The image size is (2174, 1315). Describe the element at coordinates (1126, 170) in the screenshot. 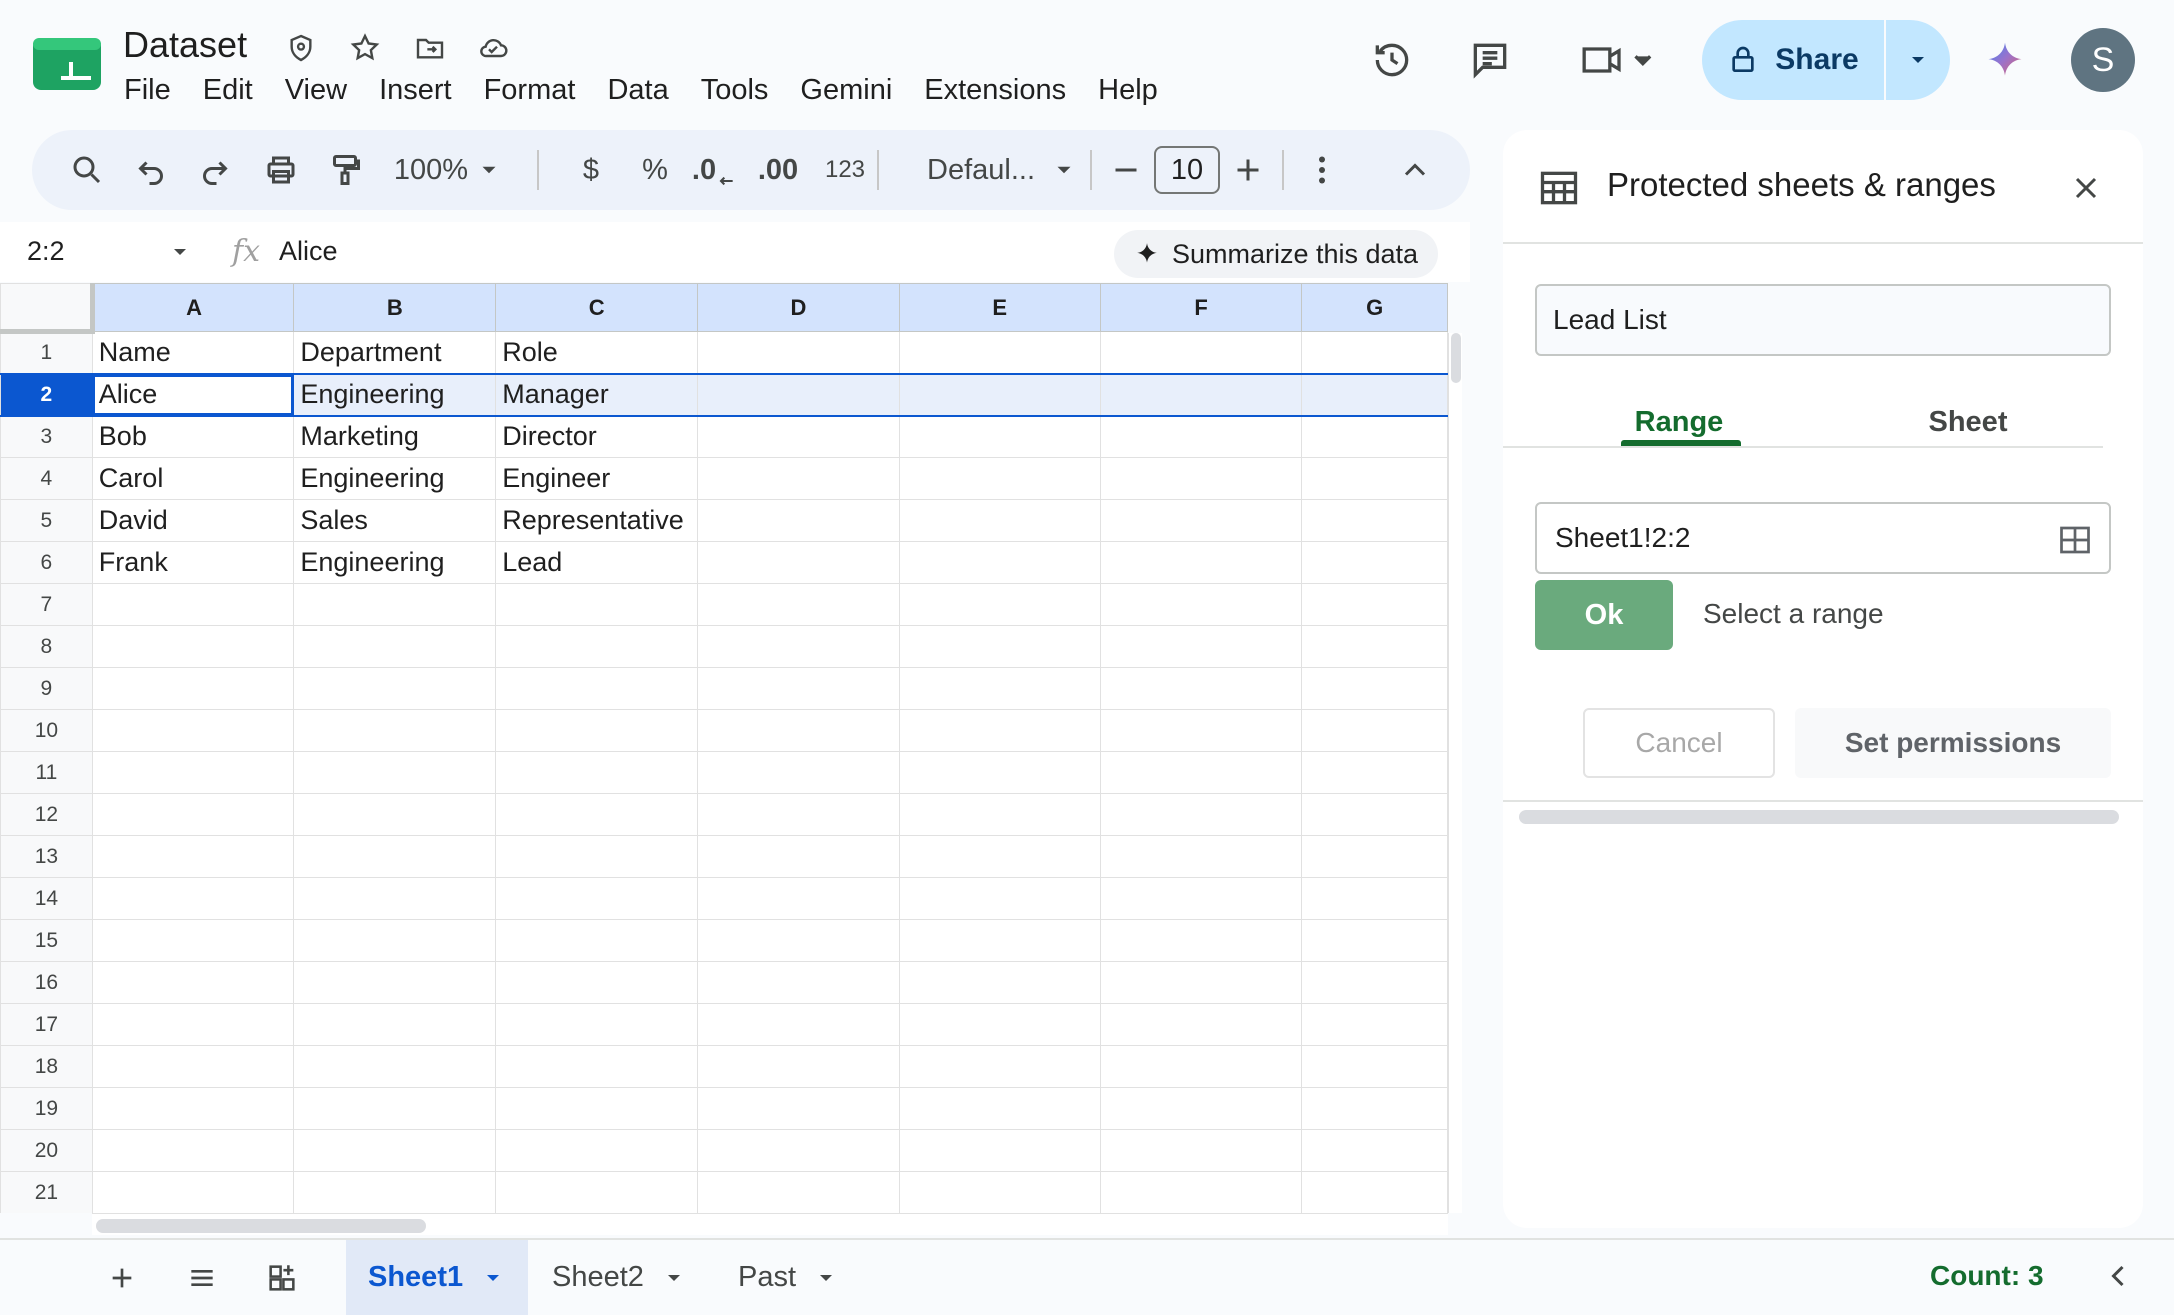

I see `decrease-font-size-icon` at that location.